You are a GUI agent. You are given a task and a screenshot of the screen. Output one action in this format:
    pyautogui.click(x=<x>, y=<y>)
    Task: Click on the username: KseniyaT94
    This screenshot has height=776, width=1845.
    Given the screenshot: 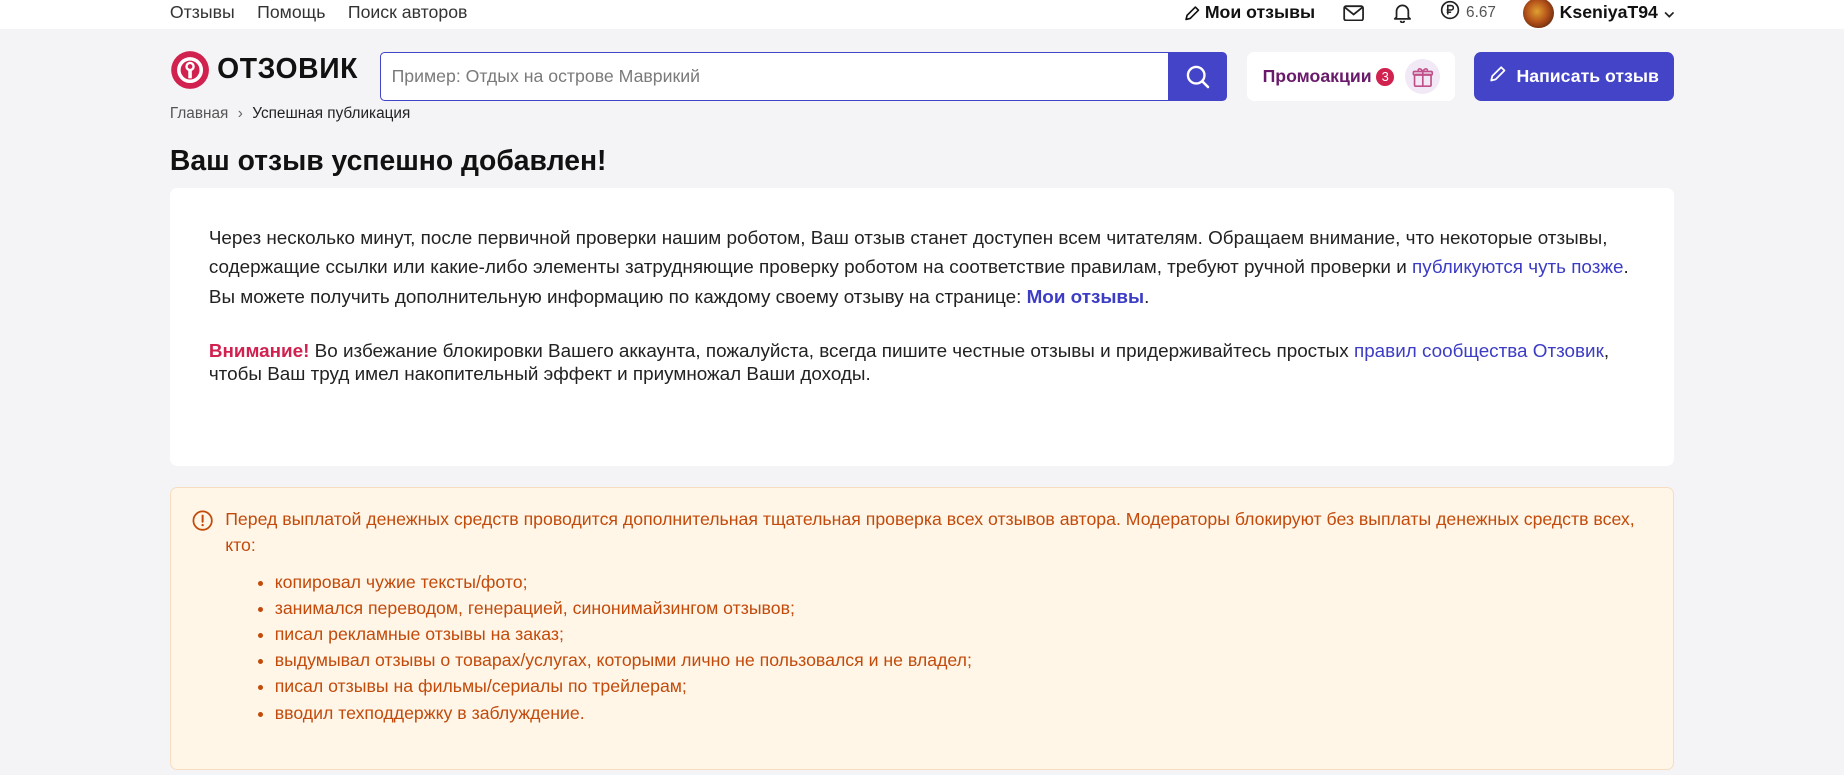 What is the action you would take?
    pyautogui.click(x=1608, y=12)
    